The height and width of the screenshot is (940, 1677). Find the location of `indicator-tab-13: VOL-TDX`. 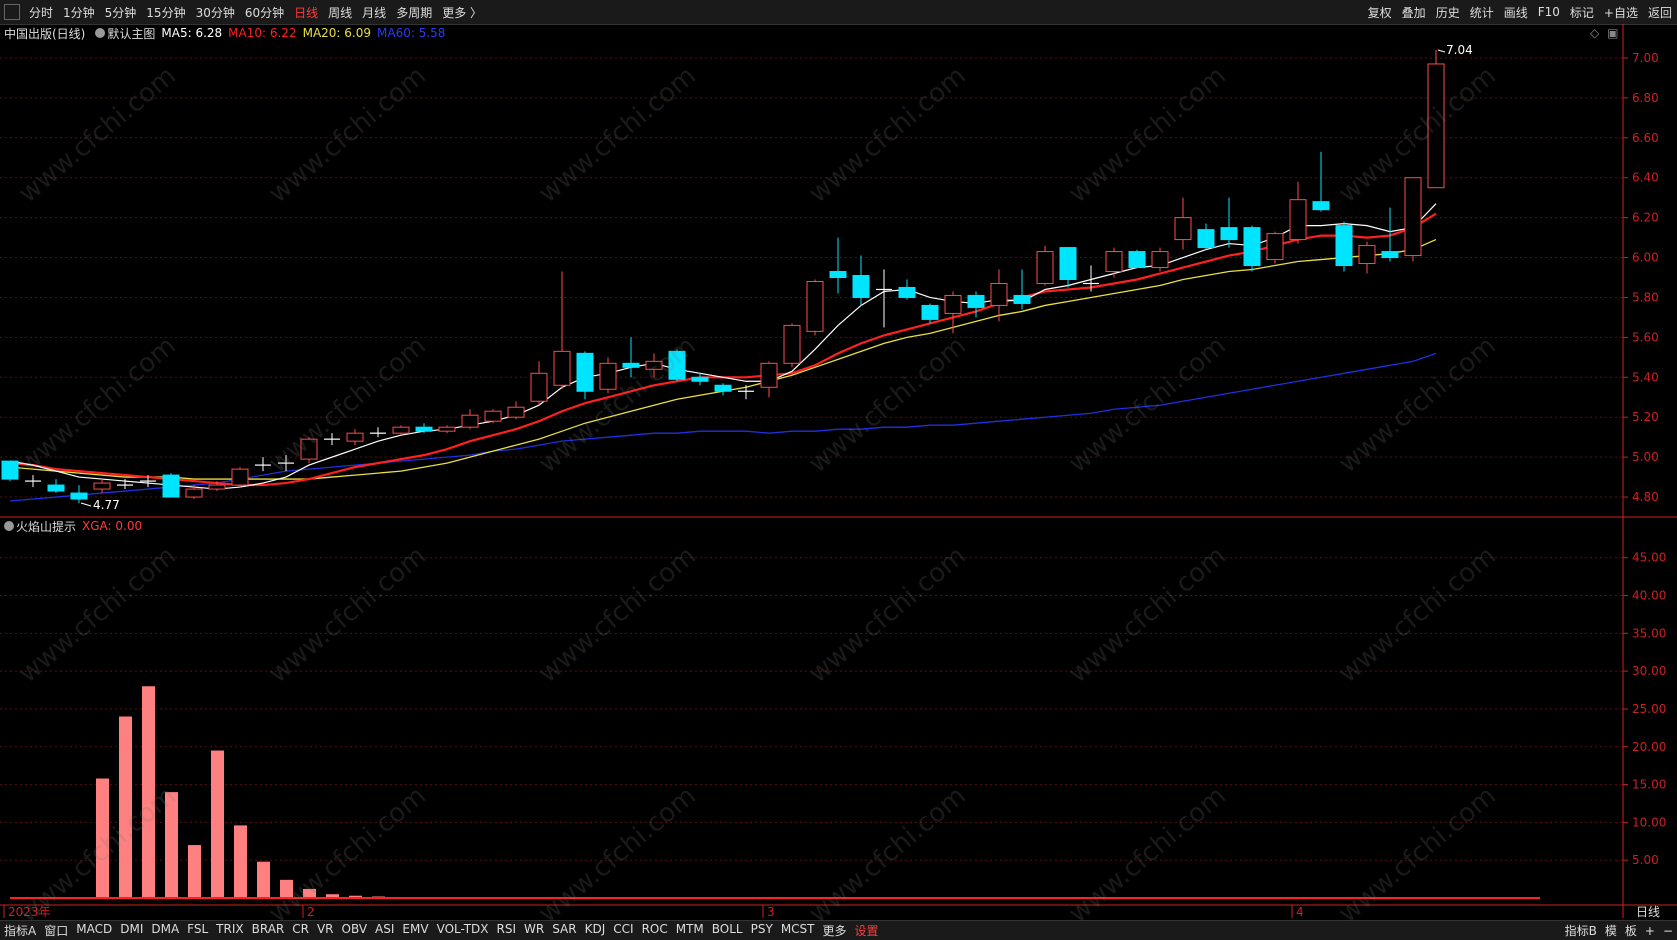

indicator-tab-13: VOL-TDX is located at coordinates (463, 930).